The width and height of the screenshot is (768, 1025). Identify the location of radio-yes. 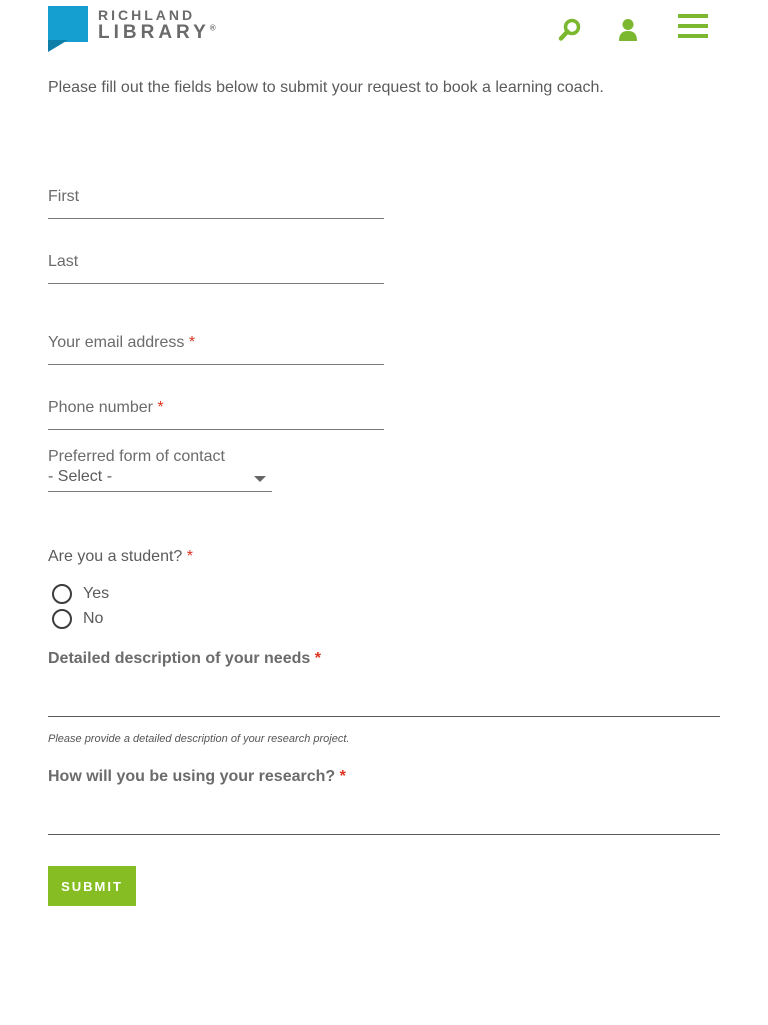
(62, 594).